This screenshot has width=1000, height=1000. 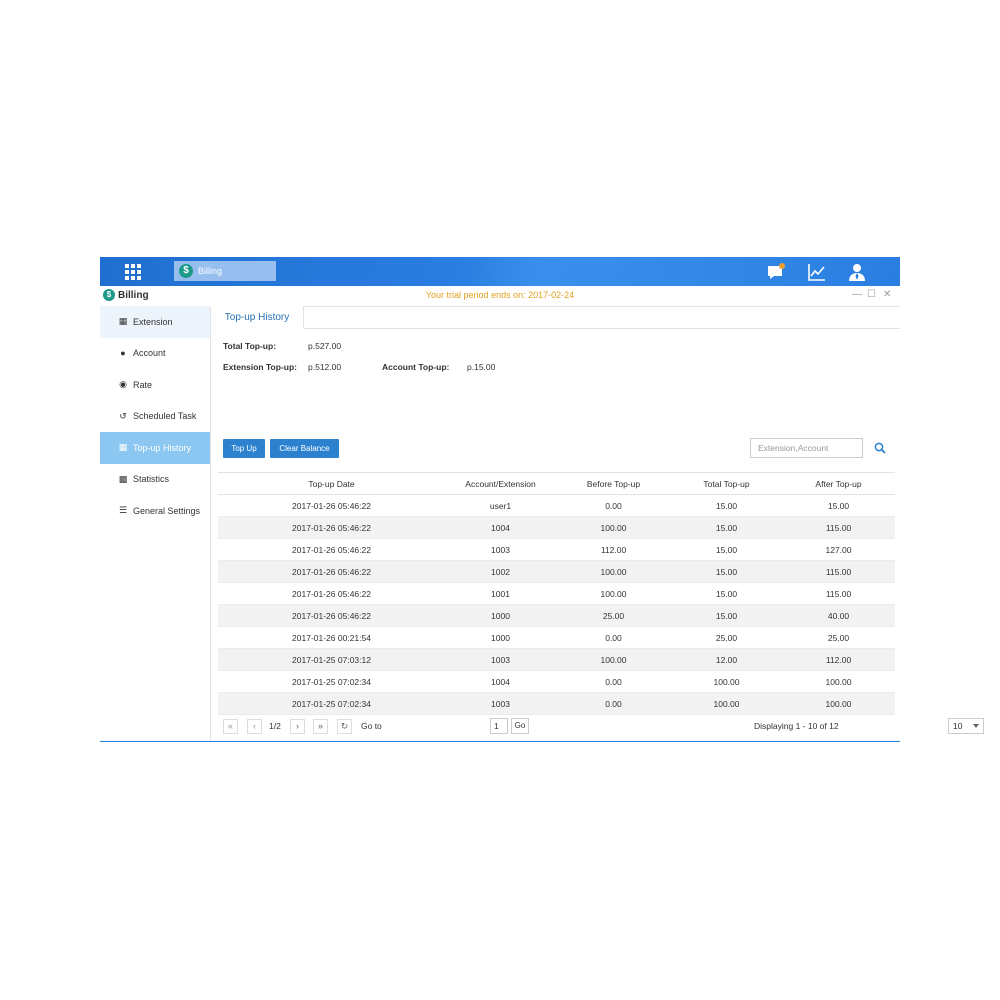 What do you see at coordinates (556, 659) in the screenshot?
I see `table-row: 2017-01-25 07:03:12 1003 100.00 12.00 112.00` at bounding box center [556, 659].